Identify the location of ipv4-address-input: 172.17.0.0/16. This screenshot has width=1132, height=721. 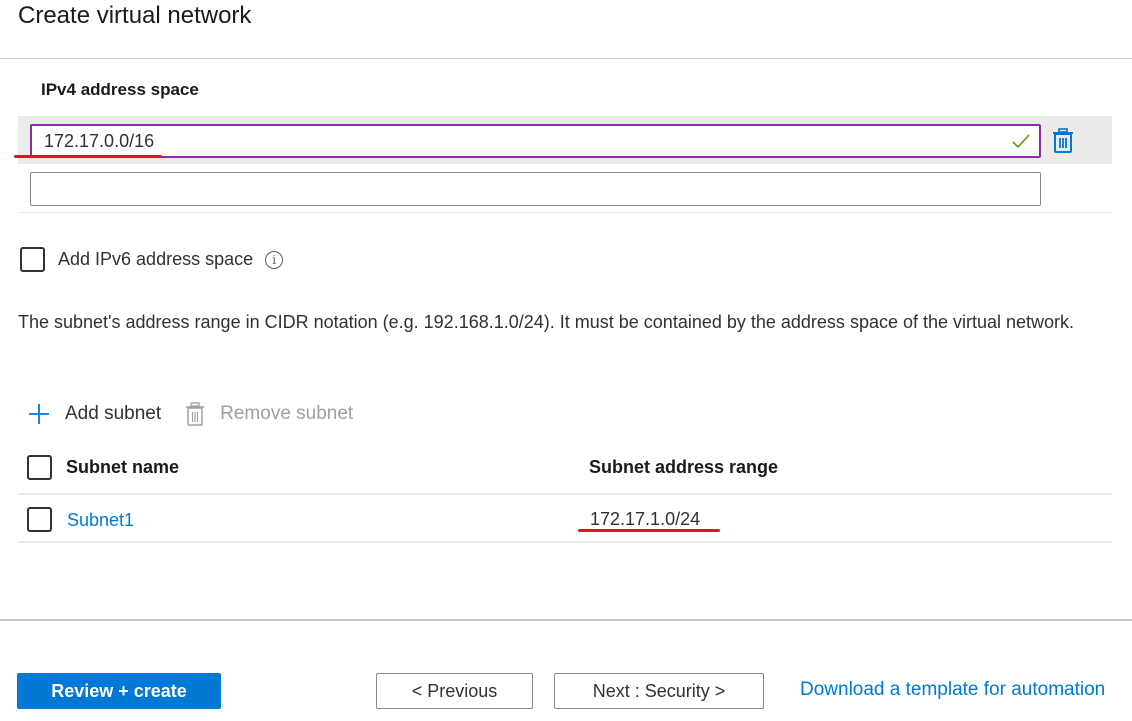
(535, 141).